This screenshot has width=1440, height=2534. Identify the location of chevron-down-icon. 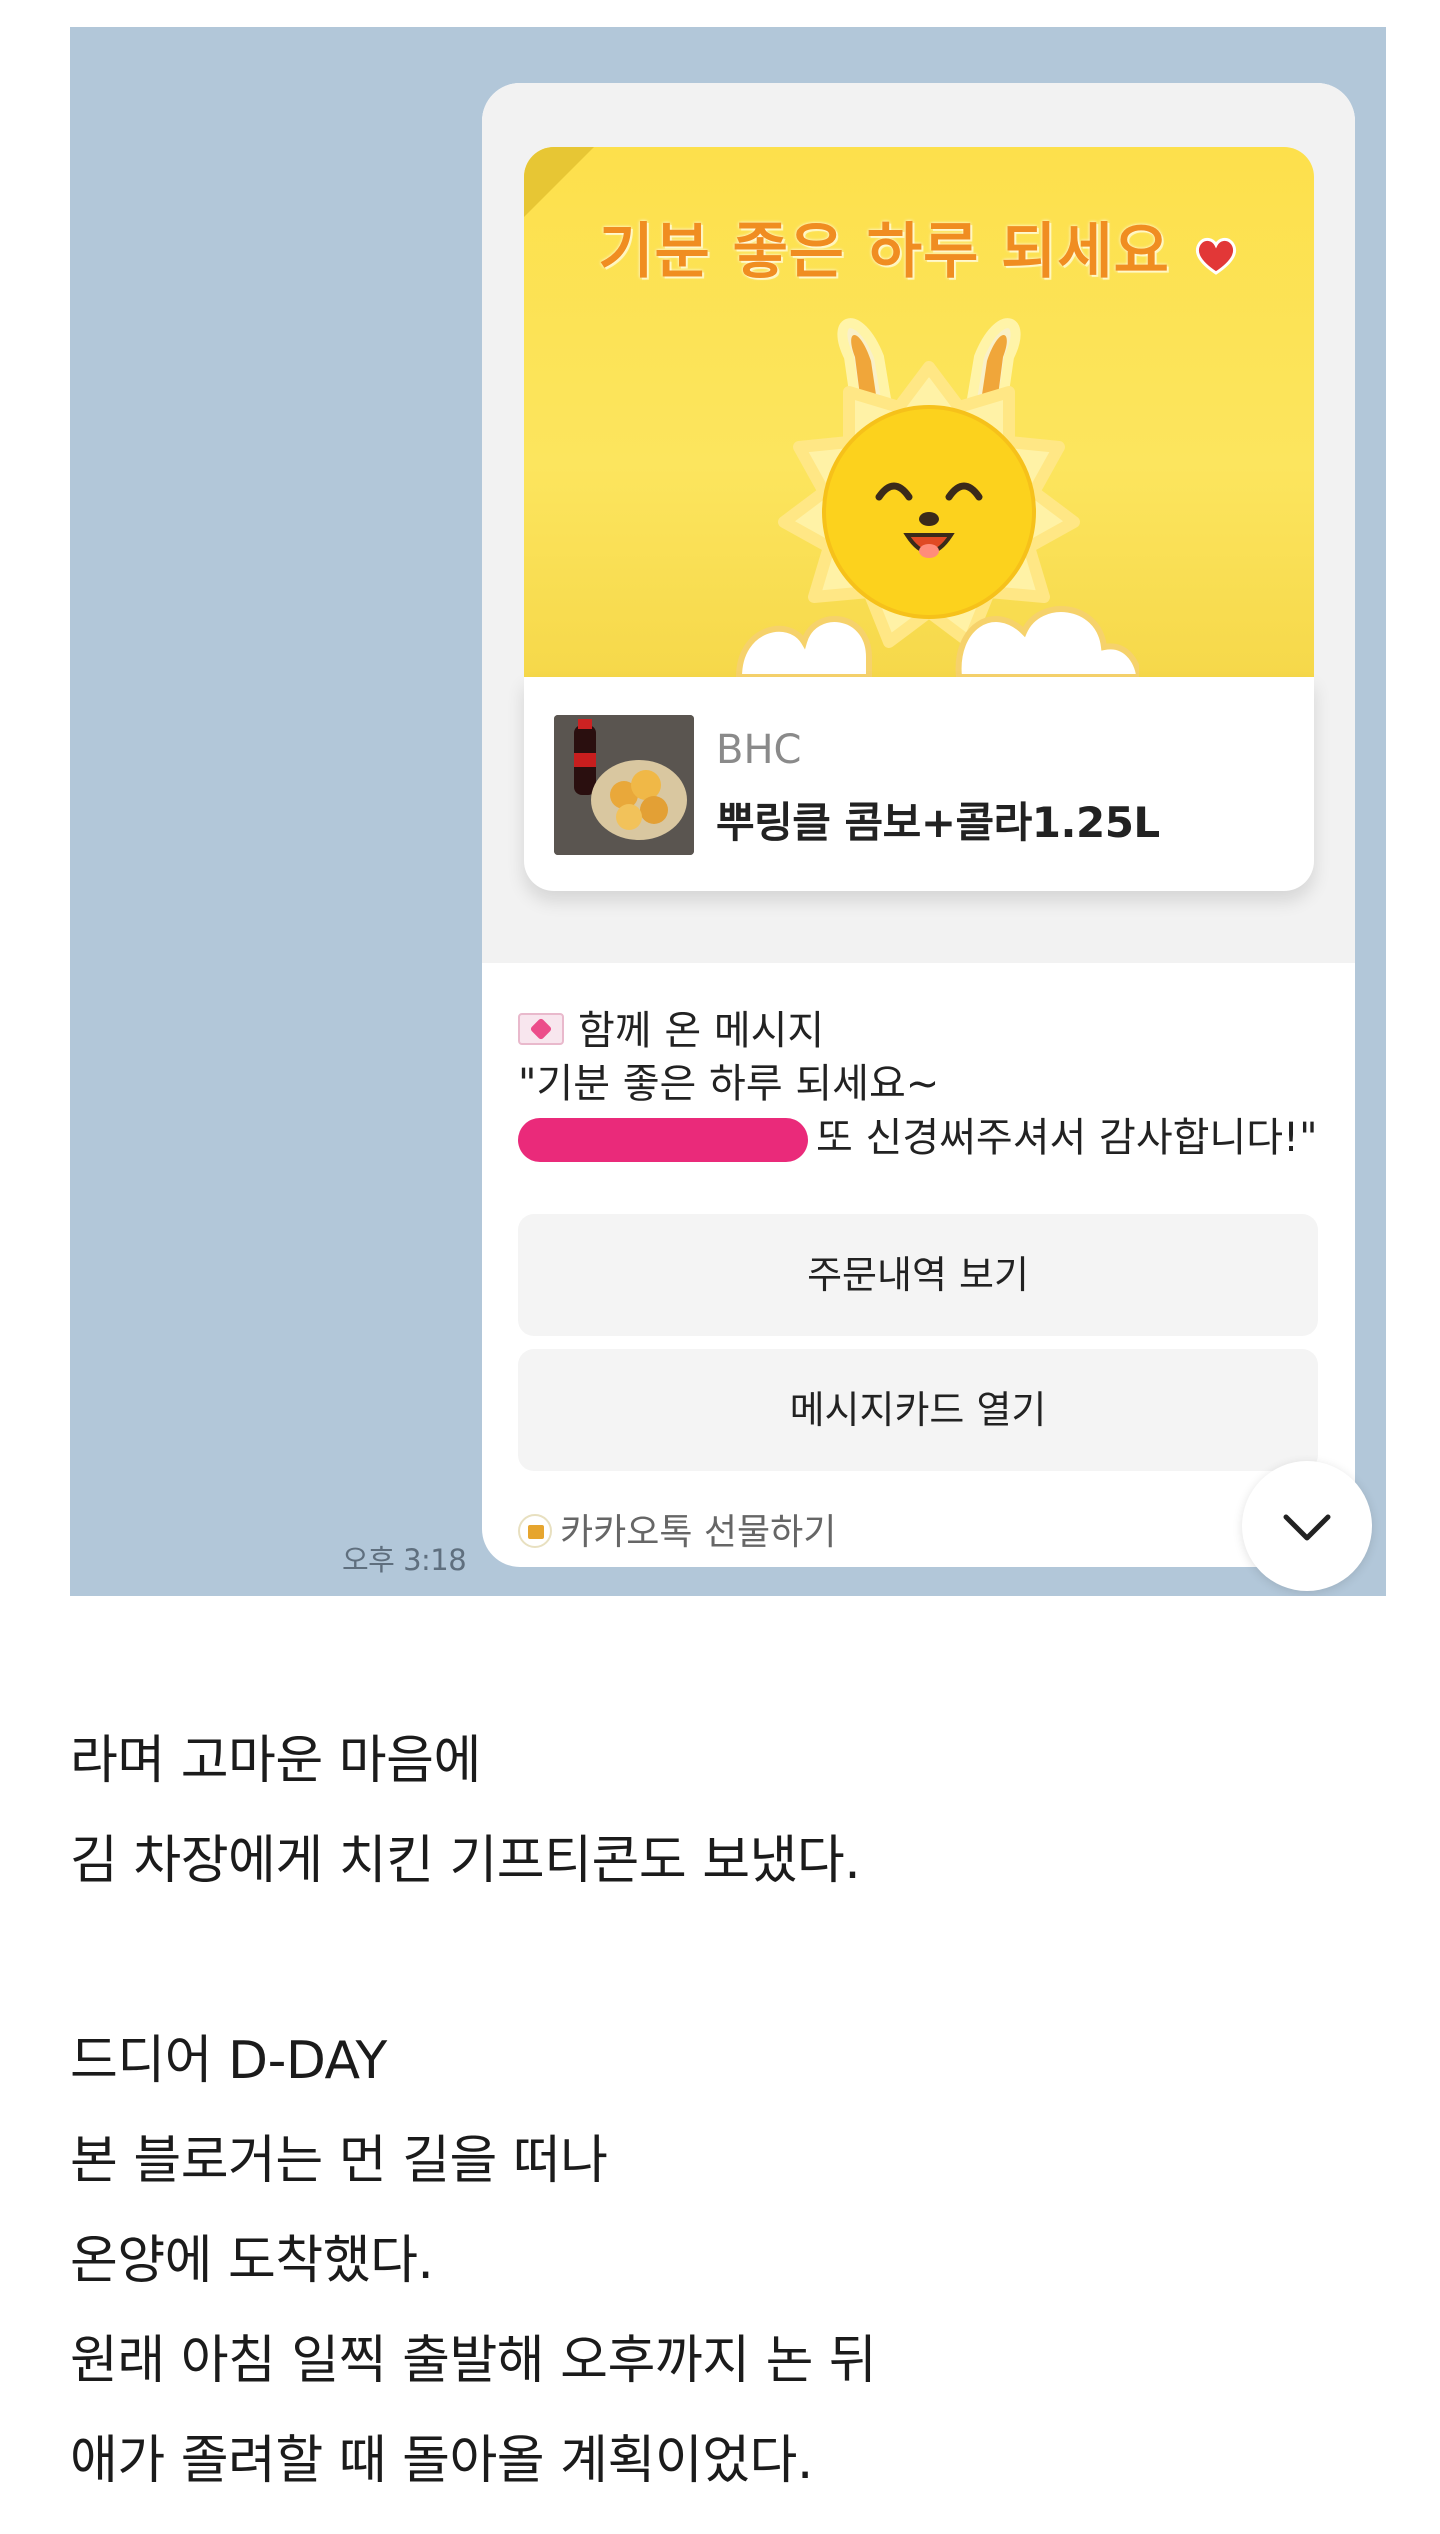
(1307, 1527).